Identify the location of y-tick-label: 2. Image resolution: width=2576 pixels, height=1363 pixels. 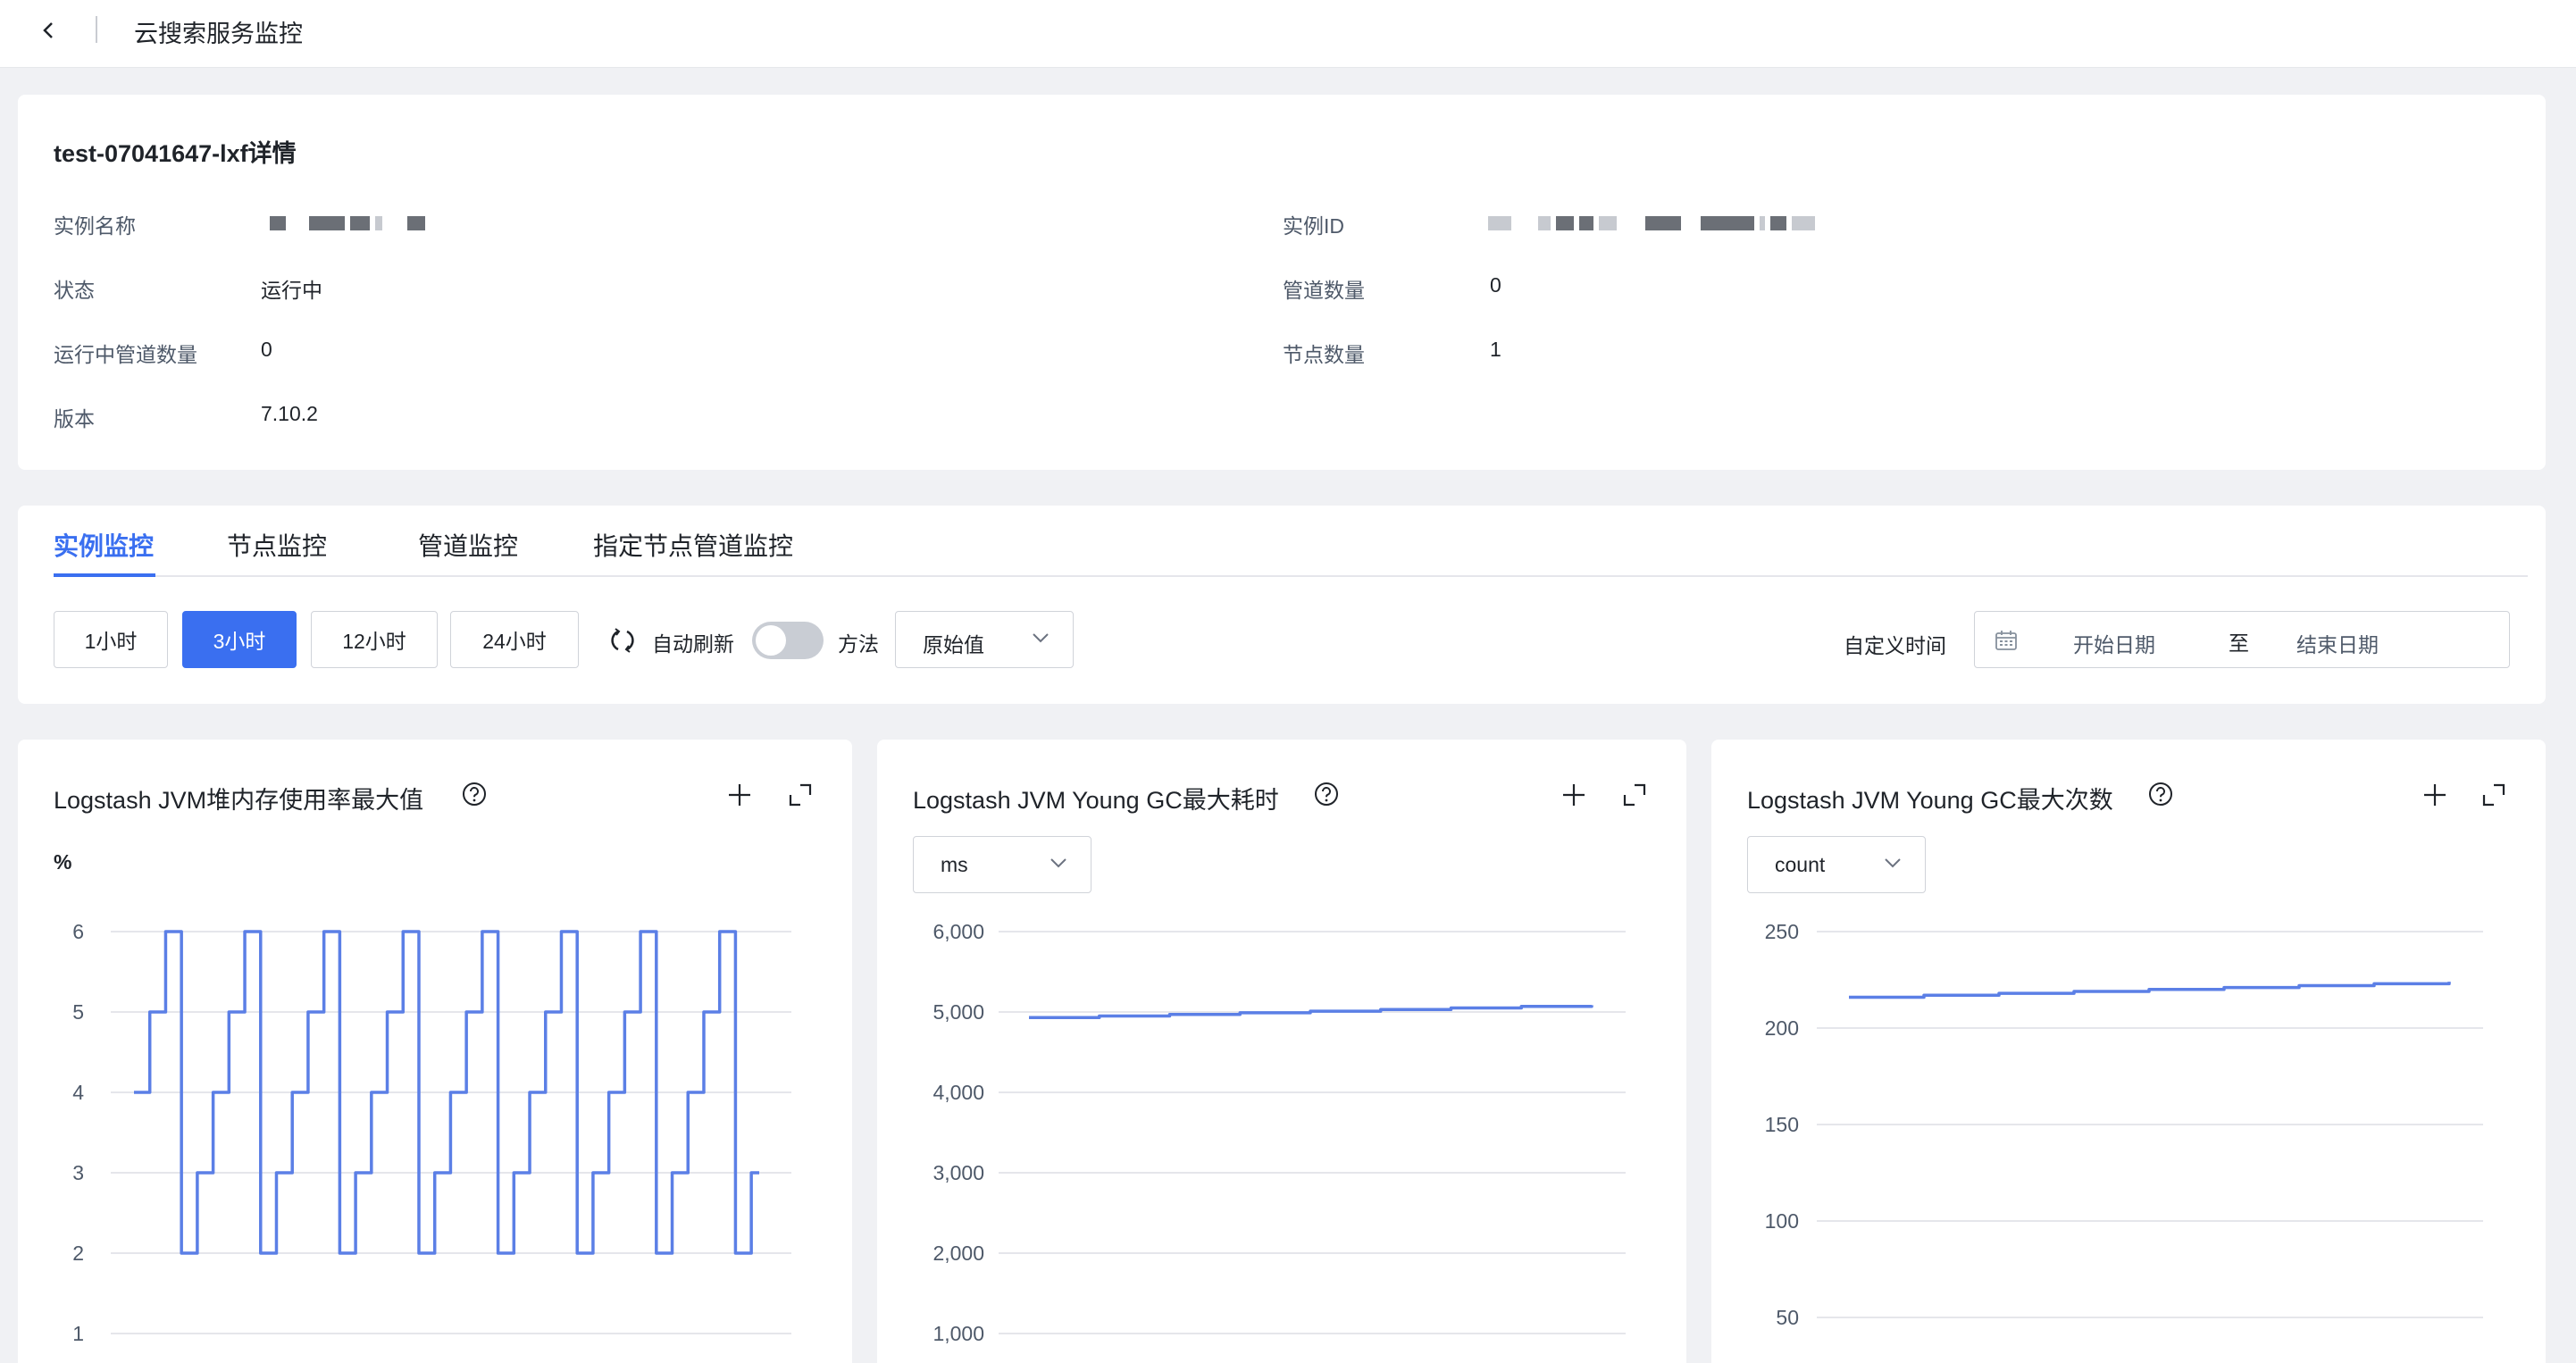
(78, 1253).